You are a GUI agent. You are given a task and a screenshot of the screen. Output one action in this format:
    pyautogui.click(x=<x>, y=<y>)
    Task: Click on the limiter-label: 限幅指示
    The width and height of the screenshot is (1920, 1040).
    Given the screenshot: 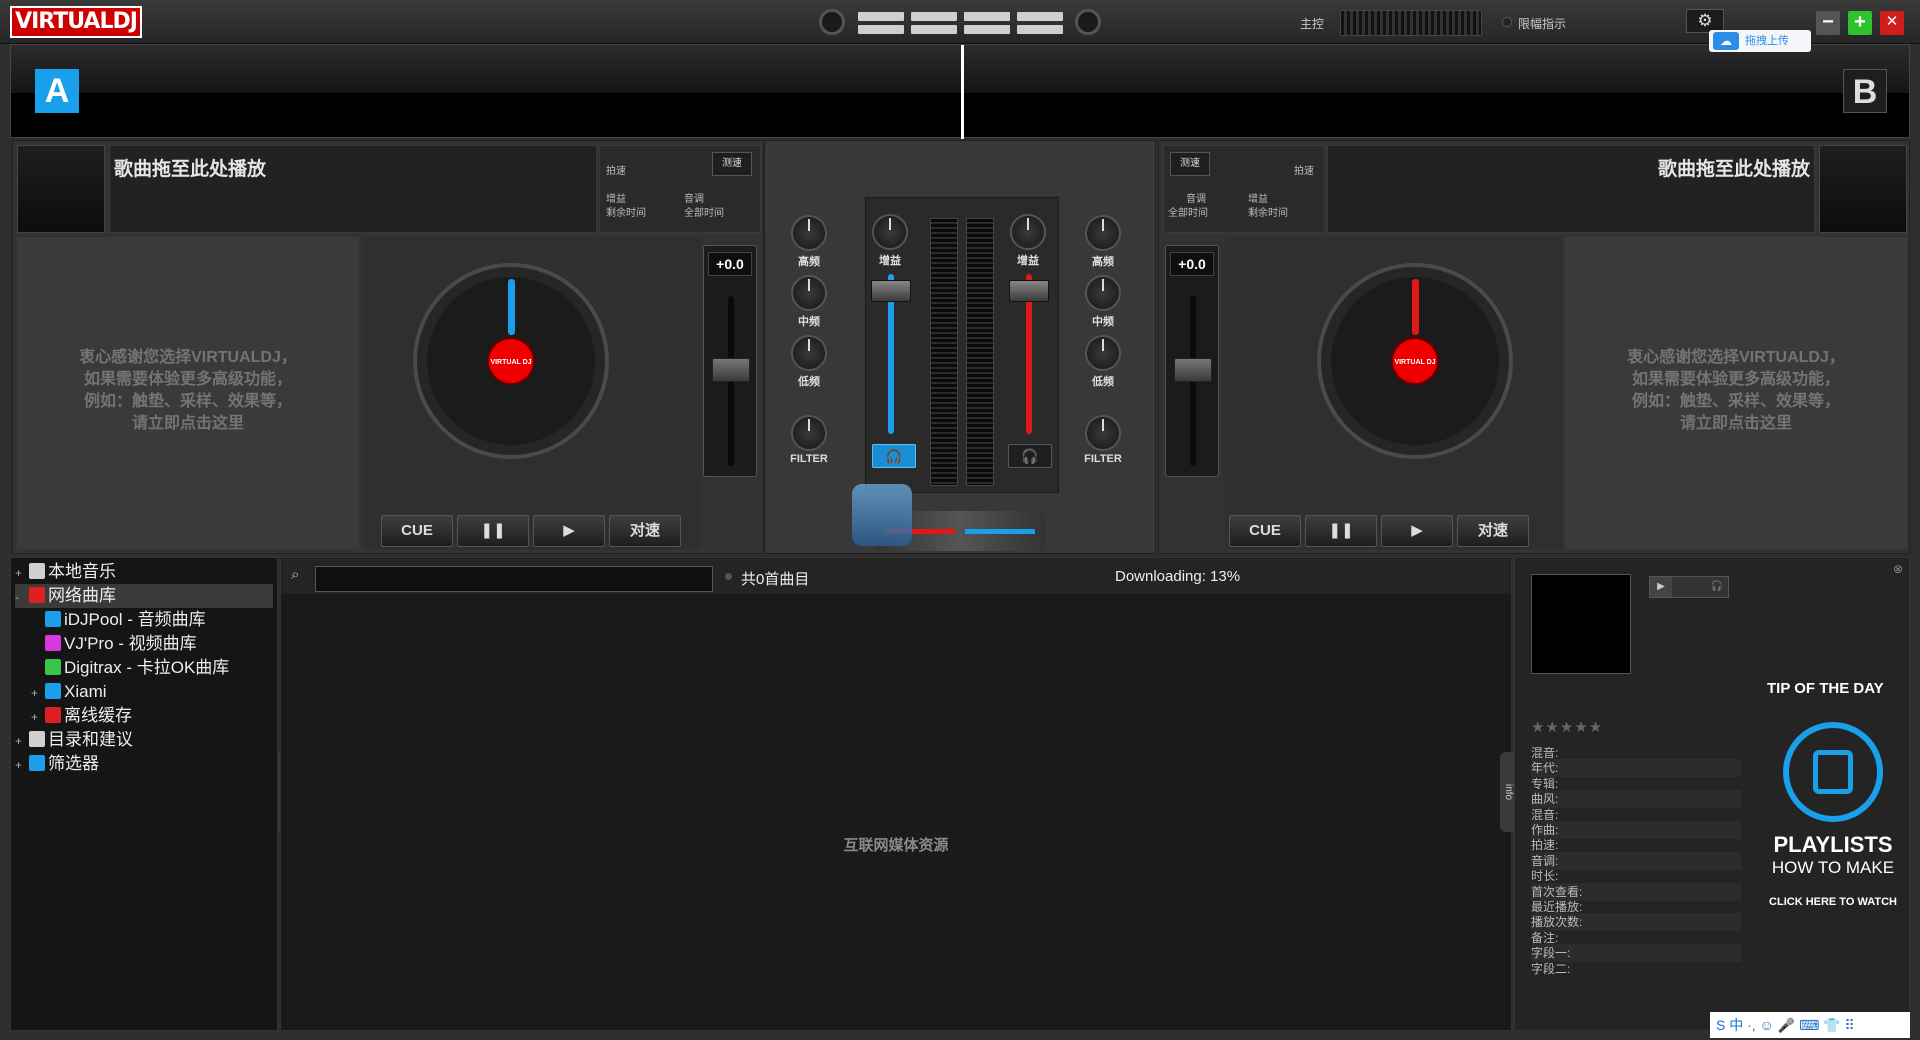 What is the action you would take?
    pyautogui.click(x=1542, y=24)
    